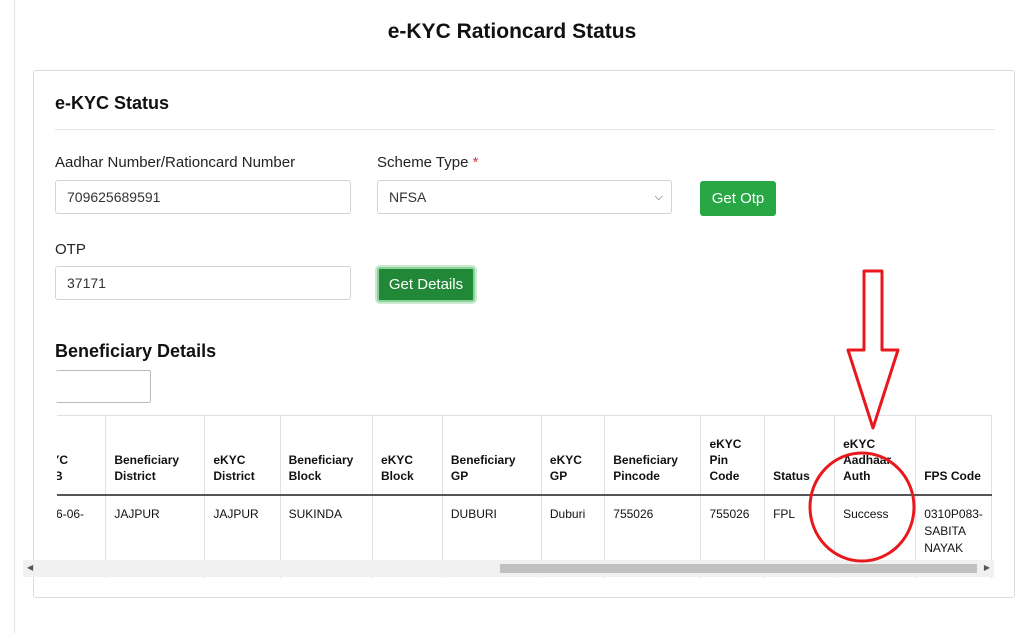 The image size is (1024, 633). What do you see at coordinates (242, 455) in the screenshot?
I see `column-header: eKYC District` at bounding box center [242, 455].